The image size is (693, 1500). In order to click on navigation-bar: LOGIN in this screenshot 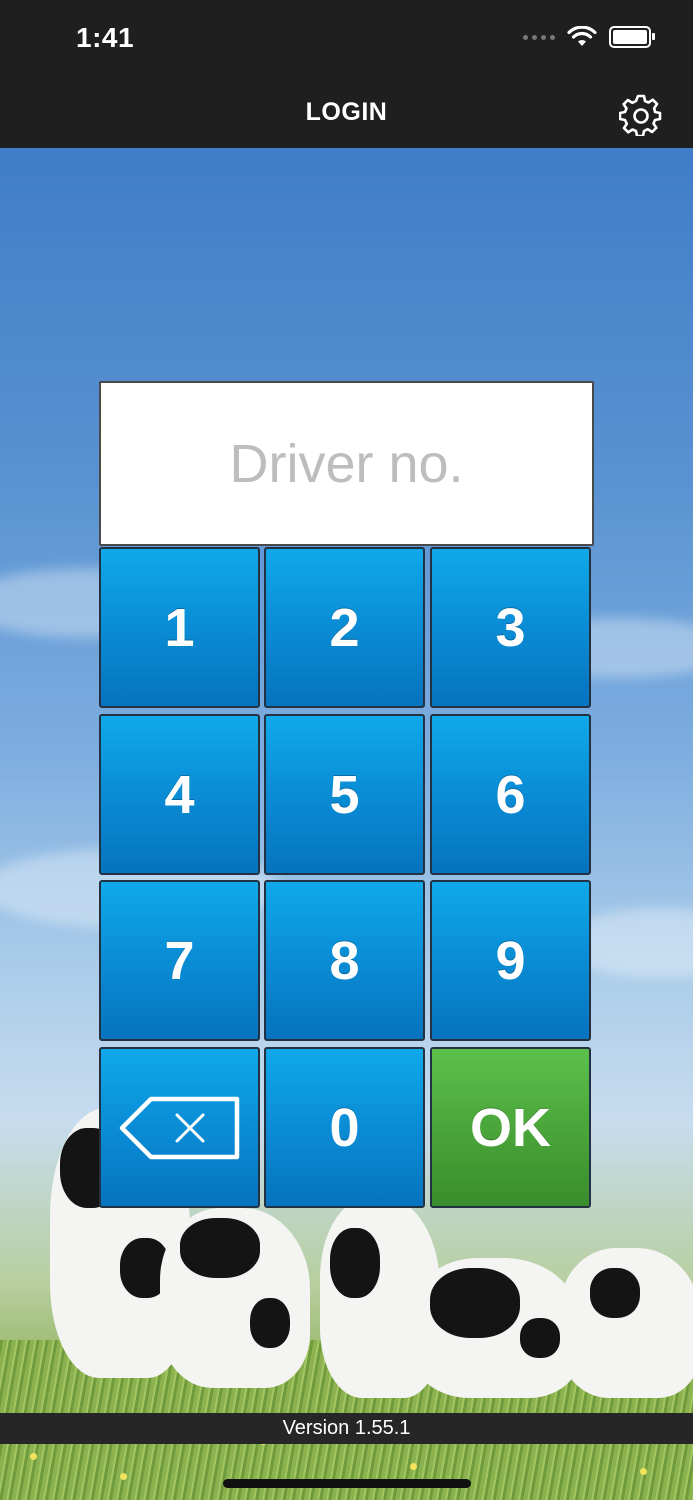, I will do `click(346, 114)`.